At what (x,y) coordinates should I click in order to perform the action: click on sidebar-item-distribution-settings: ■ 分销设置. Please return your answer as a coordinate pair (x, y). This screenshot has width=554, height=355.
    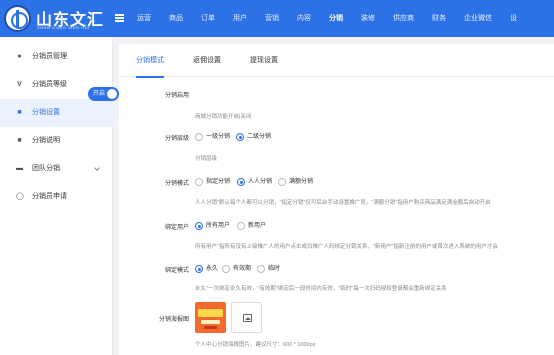
    Looking at the image, I should click on (56, 113).